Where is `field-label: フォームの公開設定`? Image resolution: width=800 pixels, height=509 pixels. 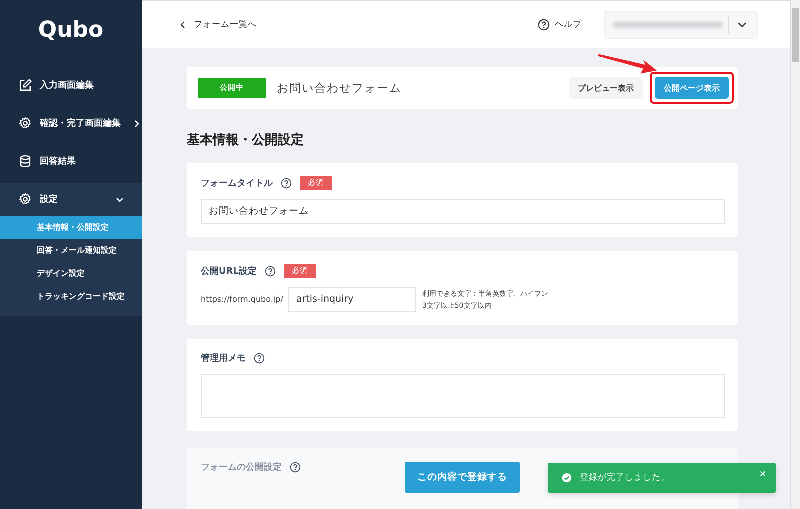
field-label: フォームの公開設定 is located at coordinates (241, 467).